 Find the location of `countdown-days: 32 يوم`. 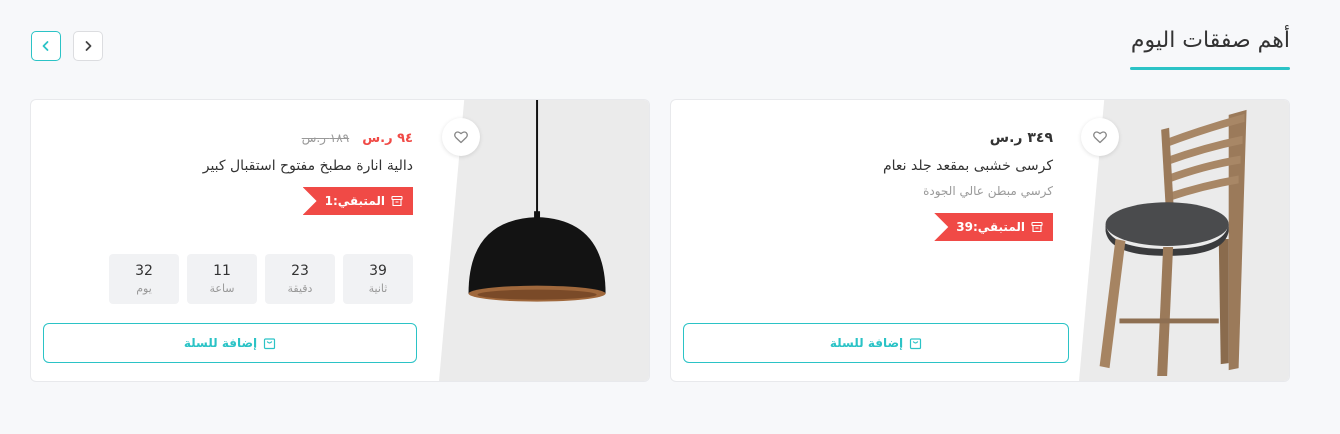

countdown-days: 32 يوم is located at coordinates (144, 279).